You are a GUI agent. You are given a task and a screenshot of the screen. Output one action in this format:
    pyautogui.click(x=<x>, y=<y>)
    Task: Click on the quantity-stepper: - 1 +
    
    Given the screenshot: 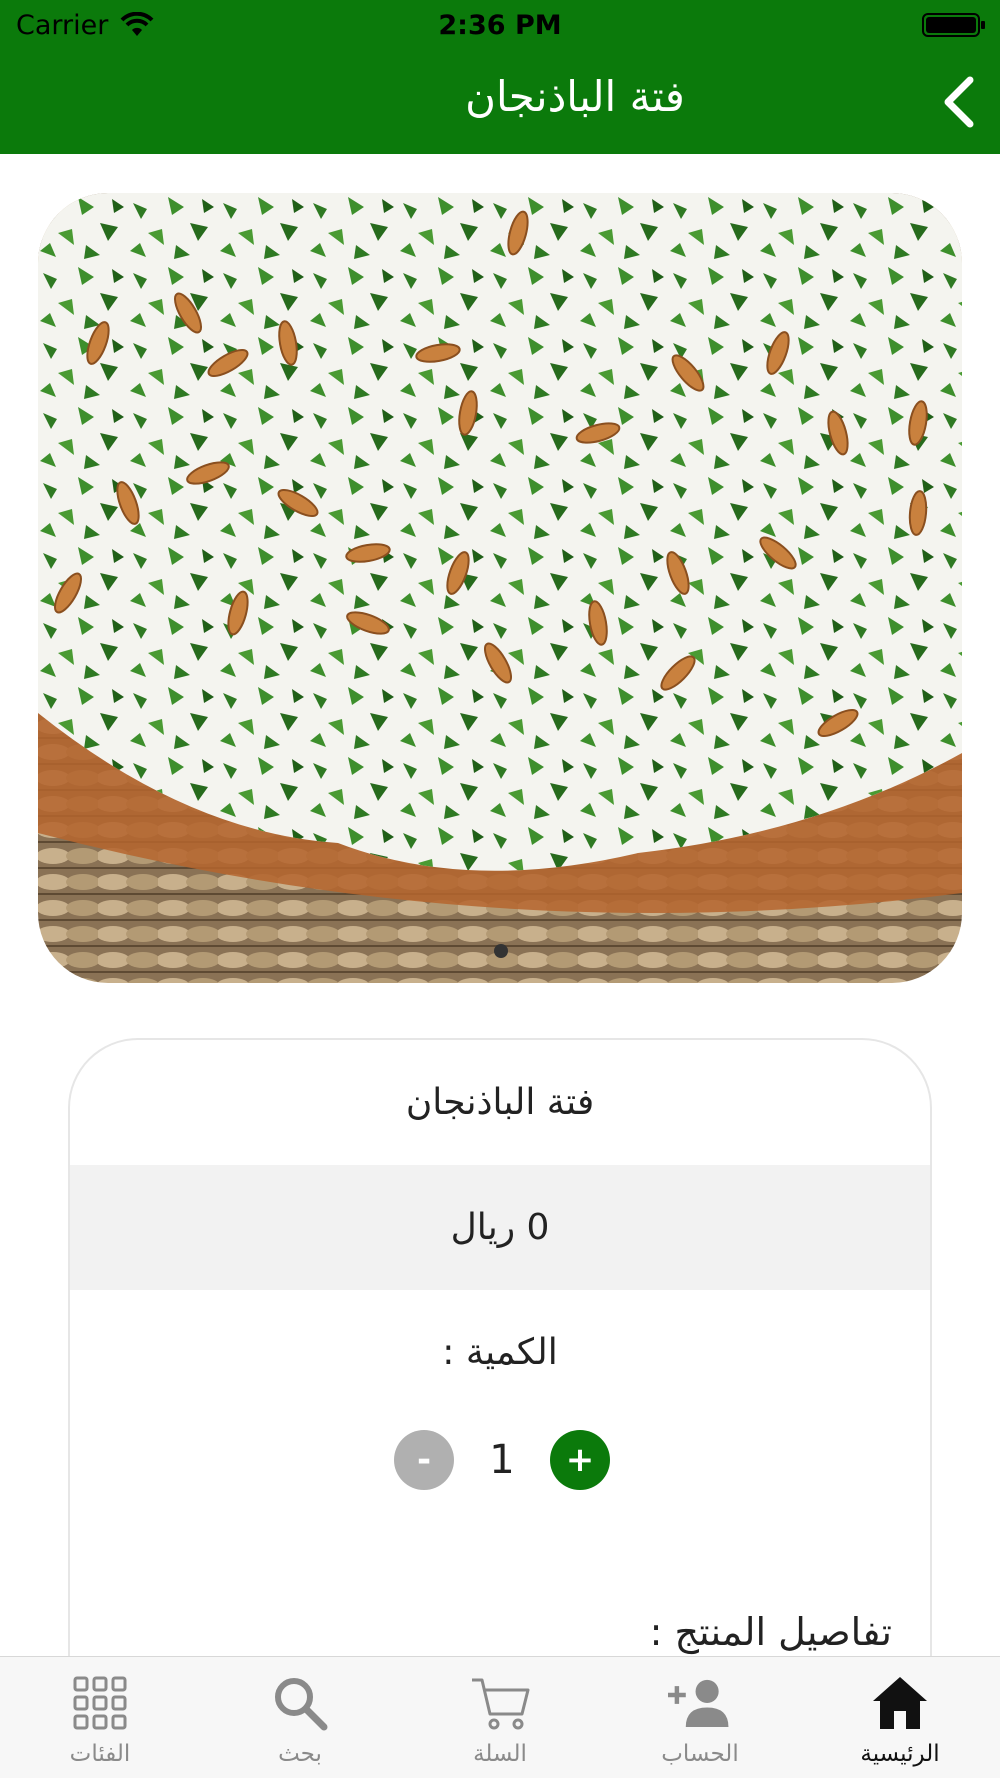 What is the action you would take?
    pyautogui.click(x=500, y=1460)
    